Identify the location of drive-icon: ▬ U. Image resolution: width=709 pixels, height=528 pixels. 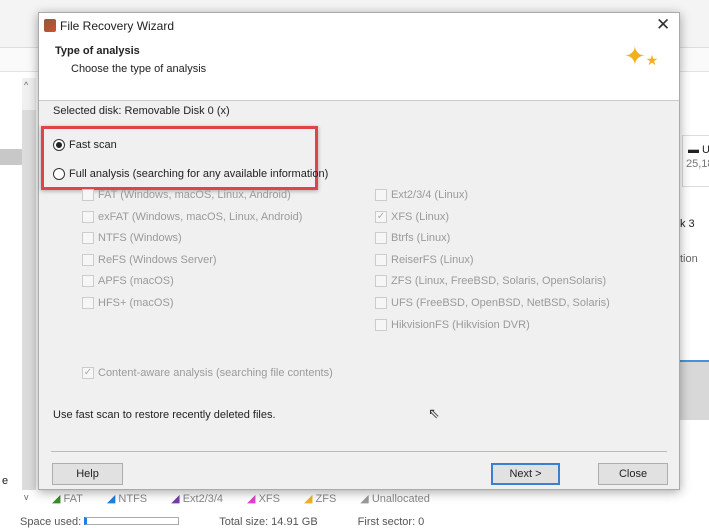
(698, 150).